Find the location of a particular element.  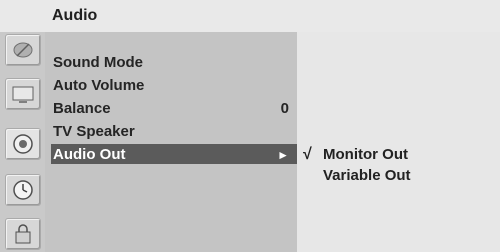

page-title: Audio is located at coordinates (75, 15).